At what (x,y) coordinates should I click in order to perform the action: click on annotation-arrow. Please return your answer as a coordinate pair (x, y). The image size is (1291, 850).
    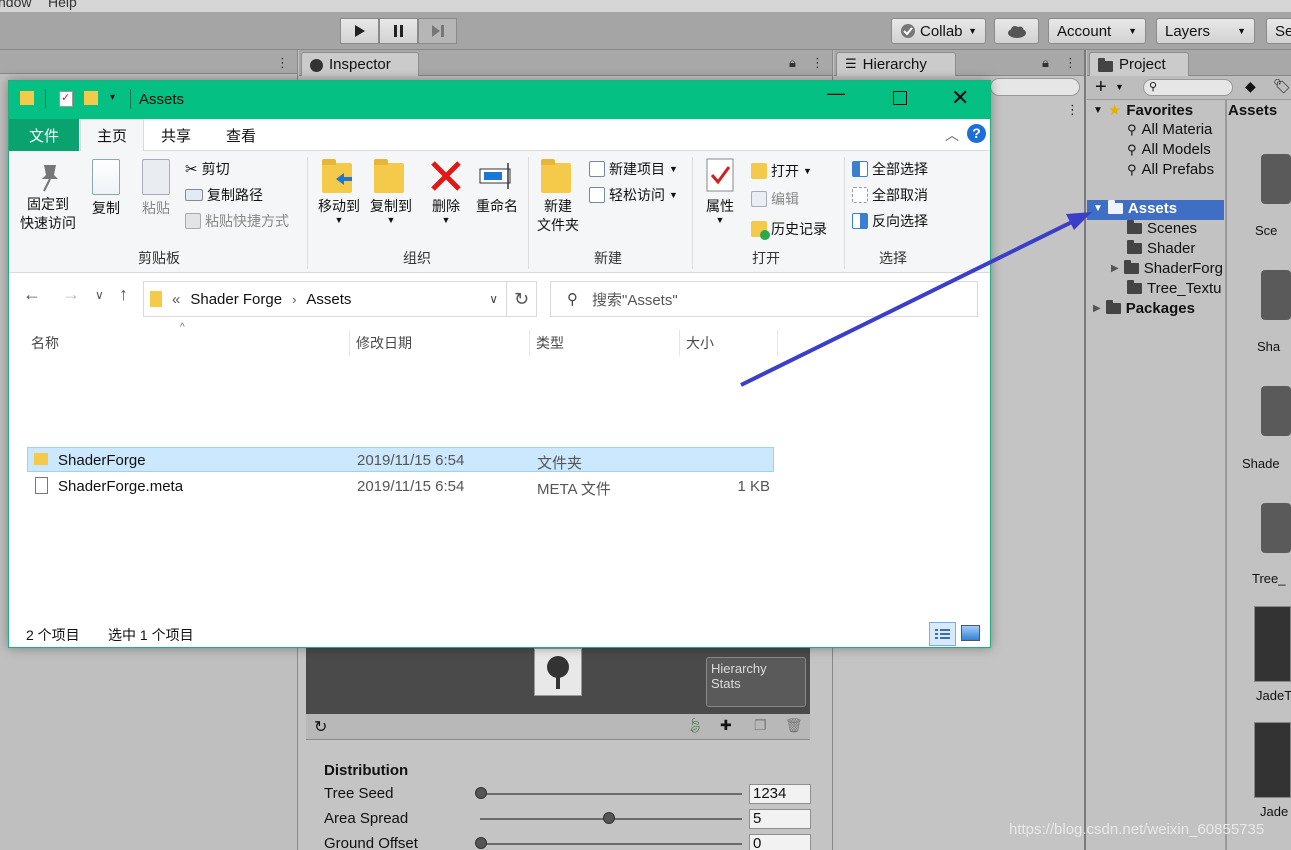
    Looking at the image, I should click on (916, 299).